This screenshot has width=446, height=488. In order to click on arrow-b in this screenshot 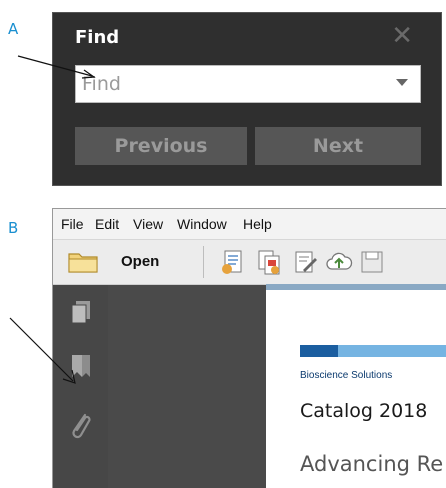, I will do `click(41, 349)`.